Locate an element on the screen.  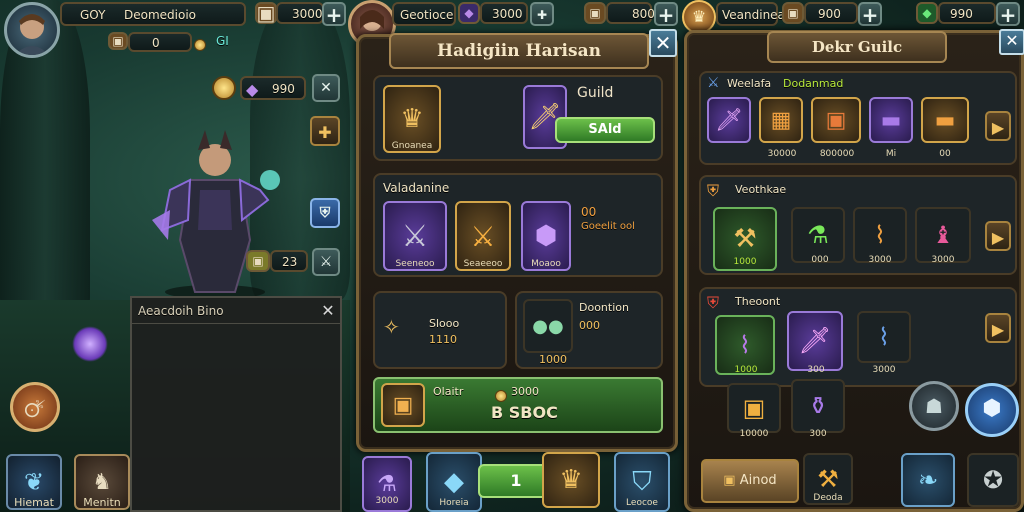
trade-box-a: ✧ Slooo 1110 is located at coordinates (440, 330).